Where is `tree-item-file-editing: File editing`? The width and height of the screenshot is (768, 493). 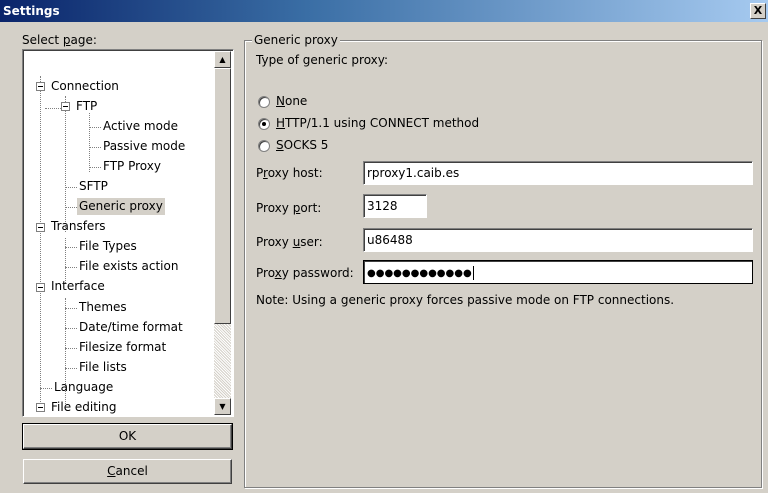 tree-item-file-editing: File editing is located at coordinates (84, 407).